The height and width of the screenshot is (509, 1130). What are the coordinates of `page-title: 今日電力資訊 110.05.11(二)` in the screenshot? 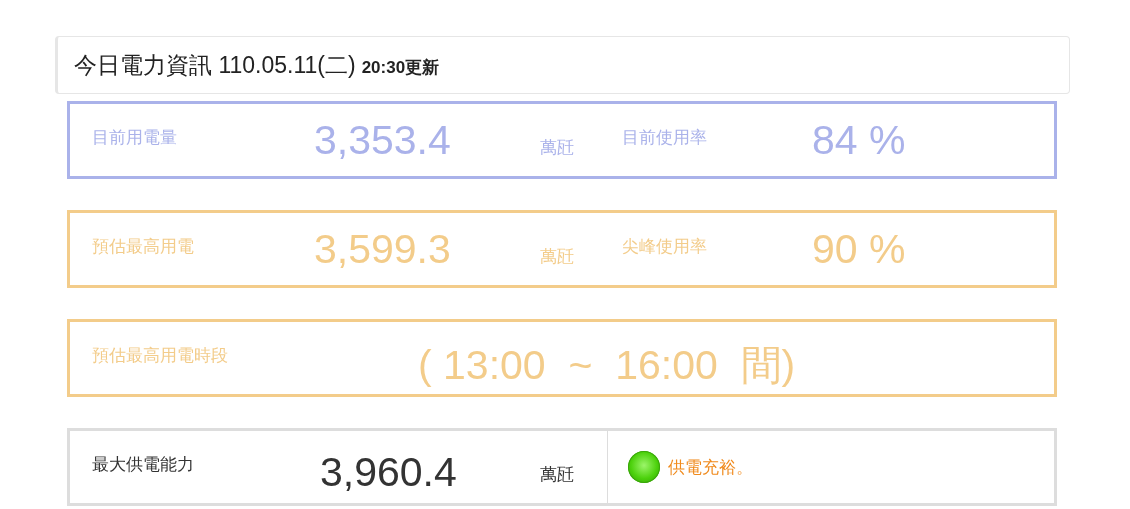 It's located at (215, 65).